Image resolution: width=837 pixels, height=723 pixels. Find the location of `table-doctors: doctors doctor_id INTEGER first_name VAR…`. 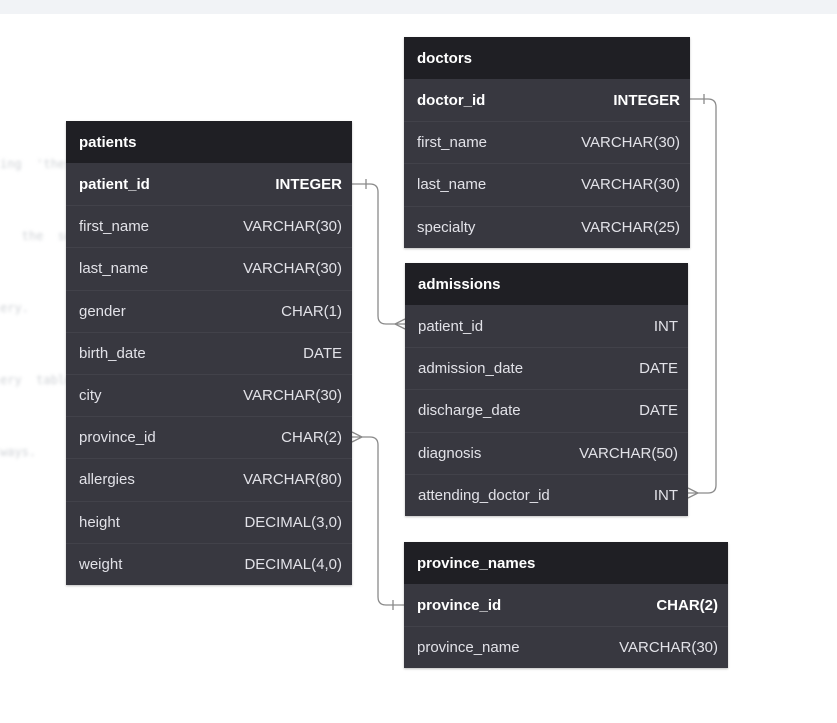

table-doctors: doctors doctor_id INTEGER first_name VAR… is located at coordinates (547, 142).